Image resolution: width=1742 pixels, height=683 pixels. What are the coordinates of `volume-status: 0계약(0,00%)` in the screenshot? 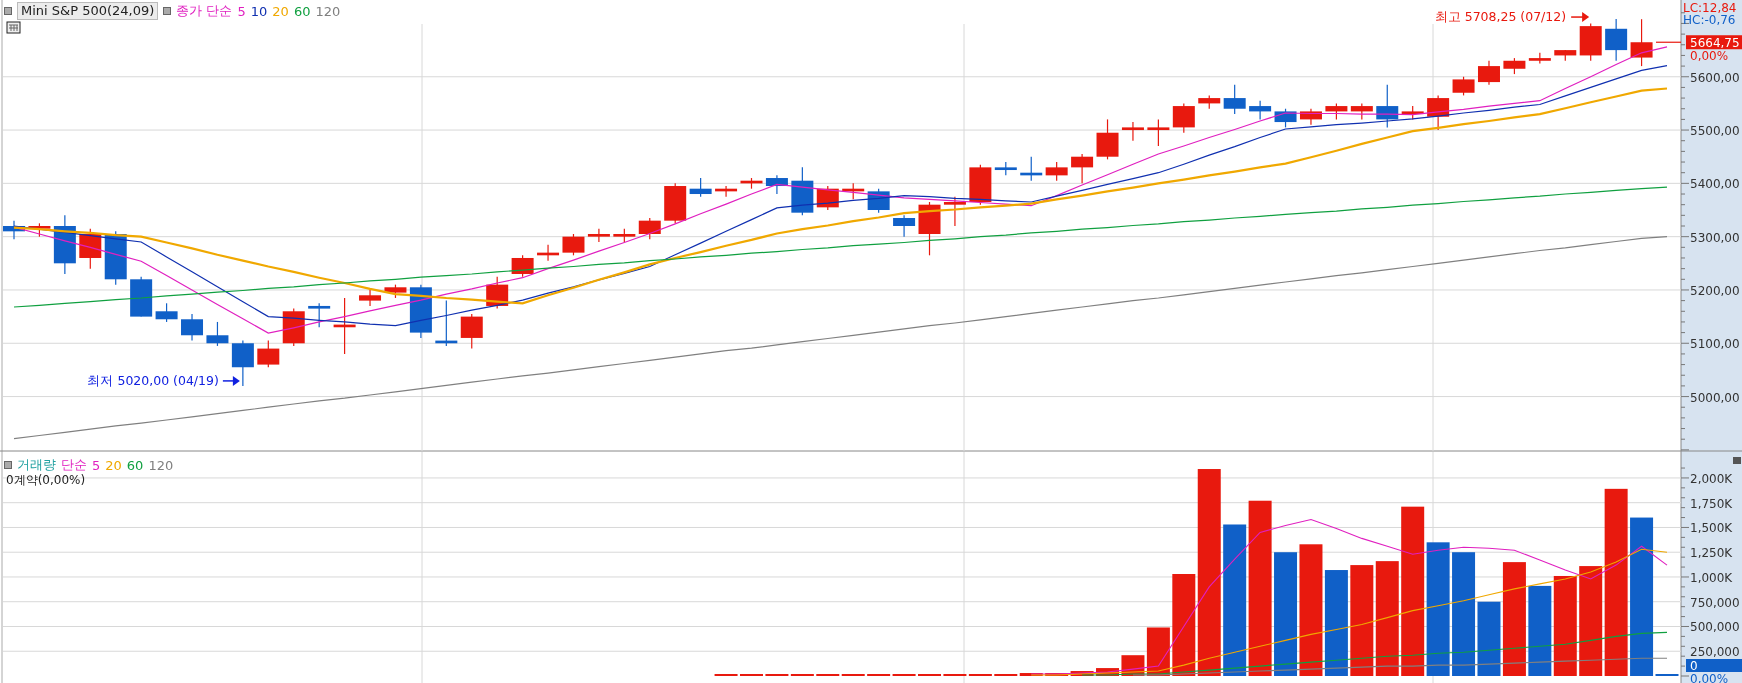 It's located at (46, 480).